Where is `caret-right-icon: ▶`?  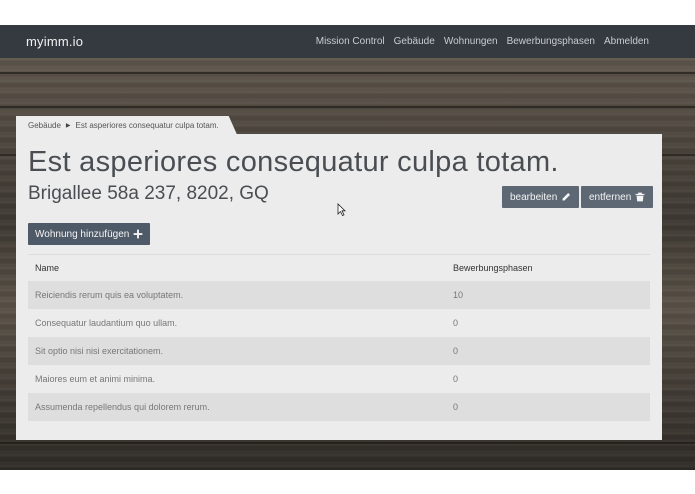
caret-right-icon: ▶ is located at coordinates (68, 125).